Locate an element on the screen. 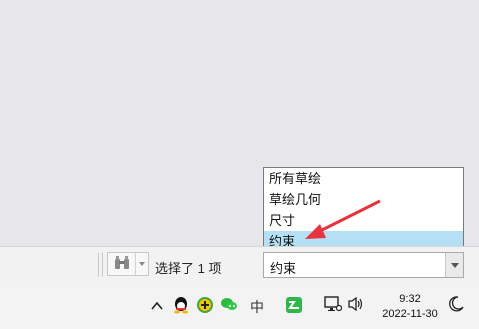  moon-icon is located at coordinates (456, 307).